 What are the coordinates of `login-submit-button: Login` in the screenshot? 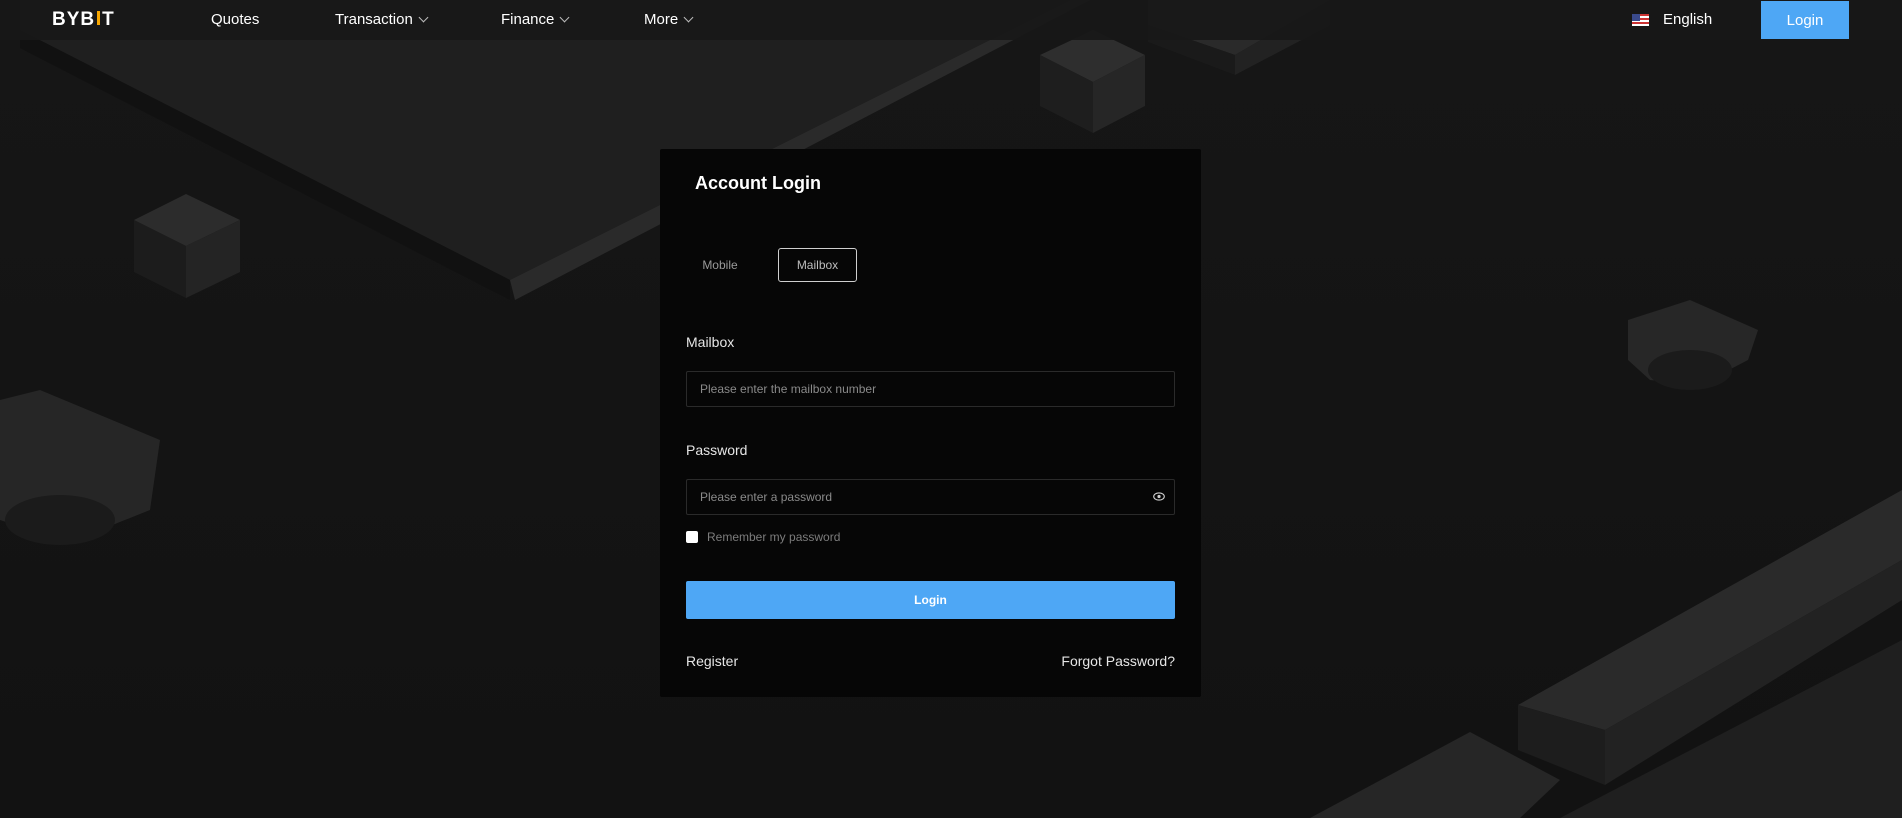 It's located at (930, 600).